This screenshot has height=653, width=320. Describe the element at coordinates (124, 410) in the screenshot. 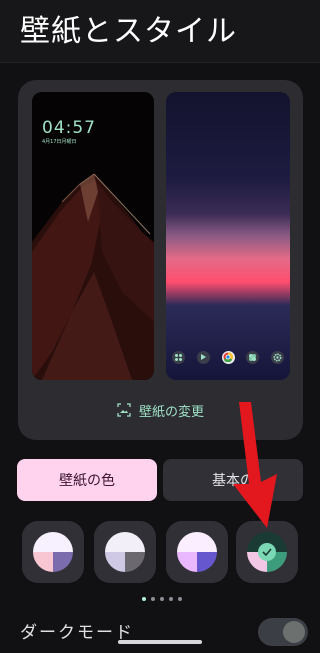

I see `wallpaper-icon` at that location.